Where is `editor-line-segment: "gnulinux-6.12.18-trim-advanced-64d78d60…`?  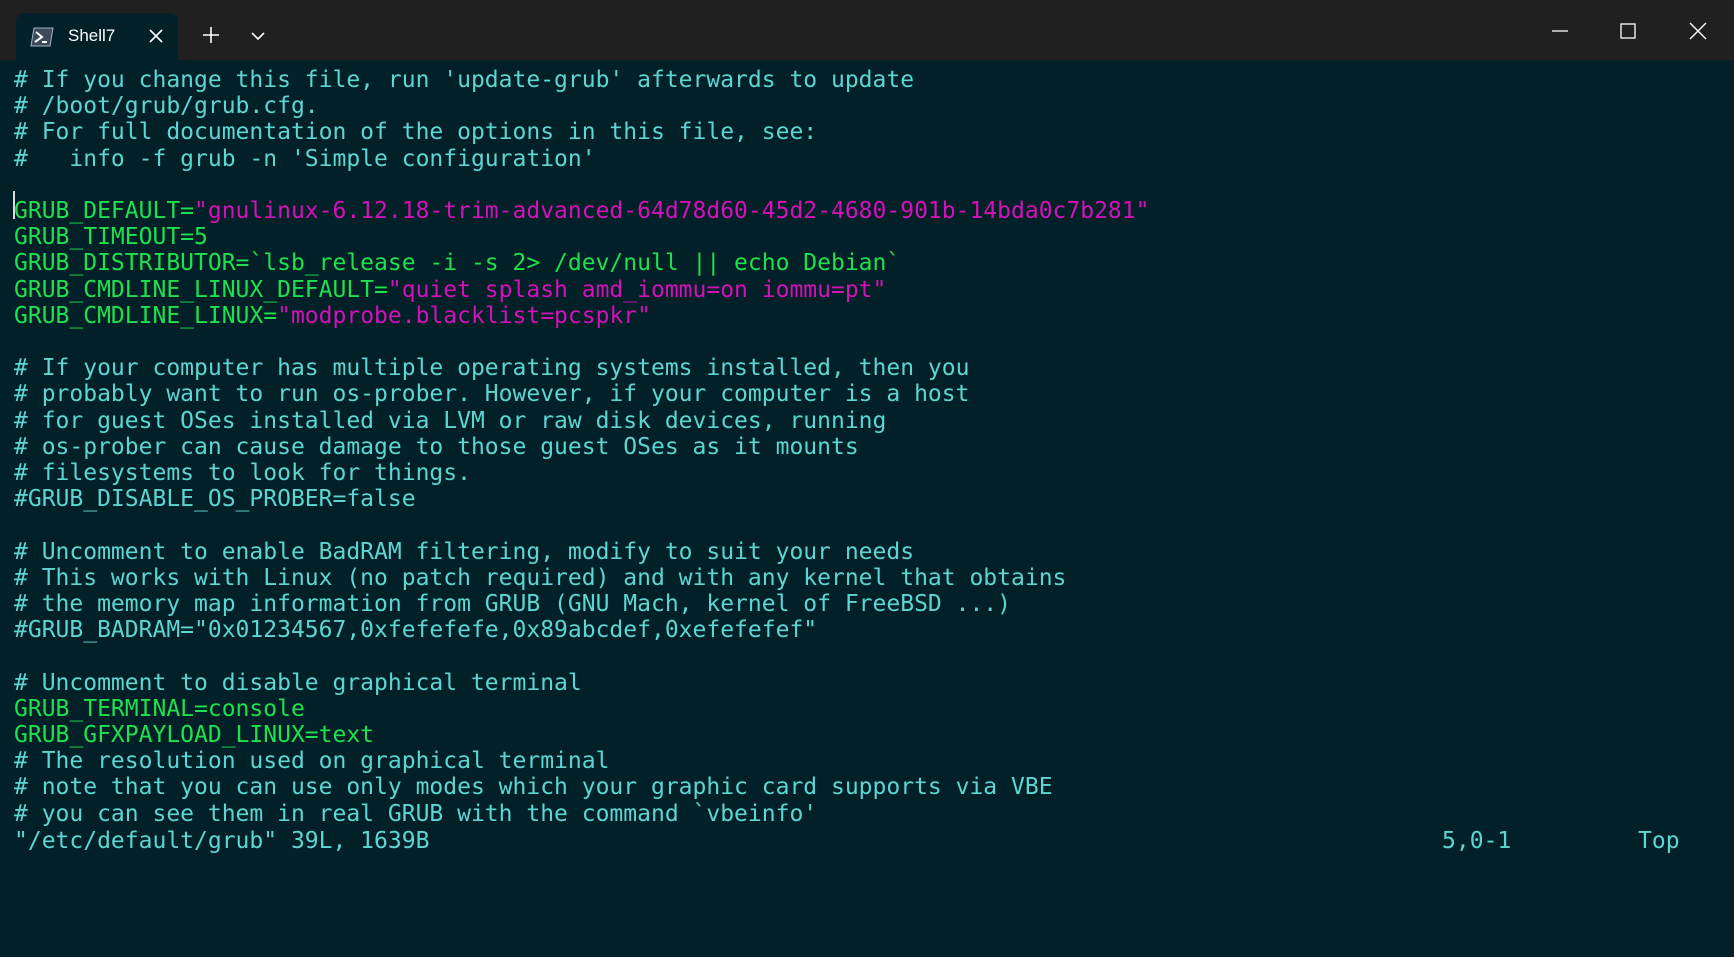
editor-line-segment: "gnulinux-6.12.18-trim-advanced-64d78d60… is located at coordinates (672, 211).